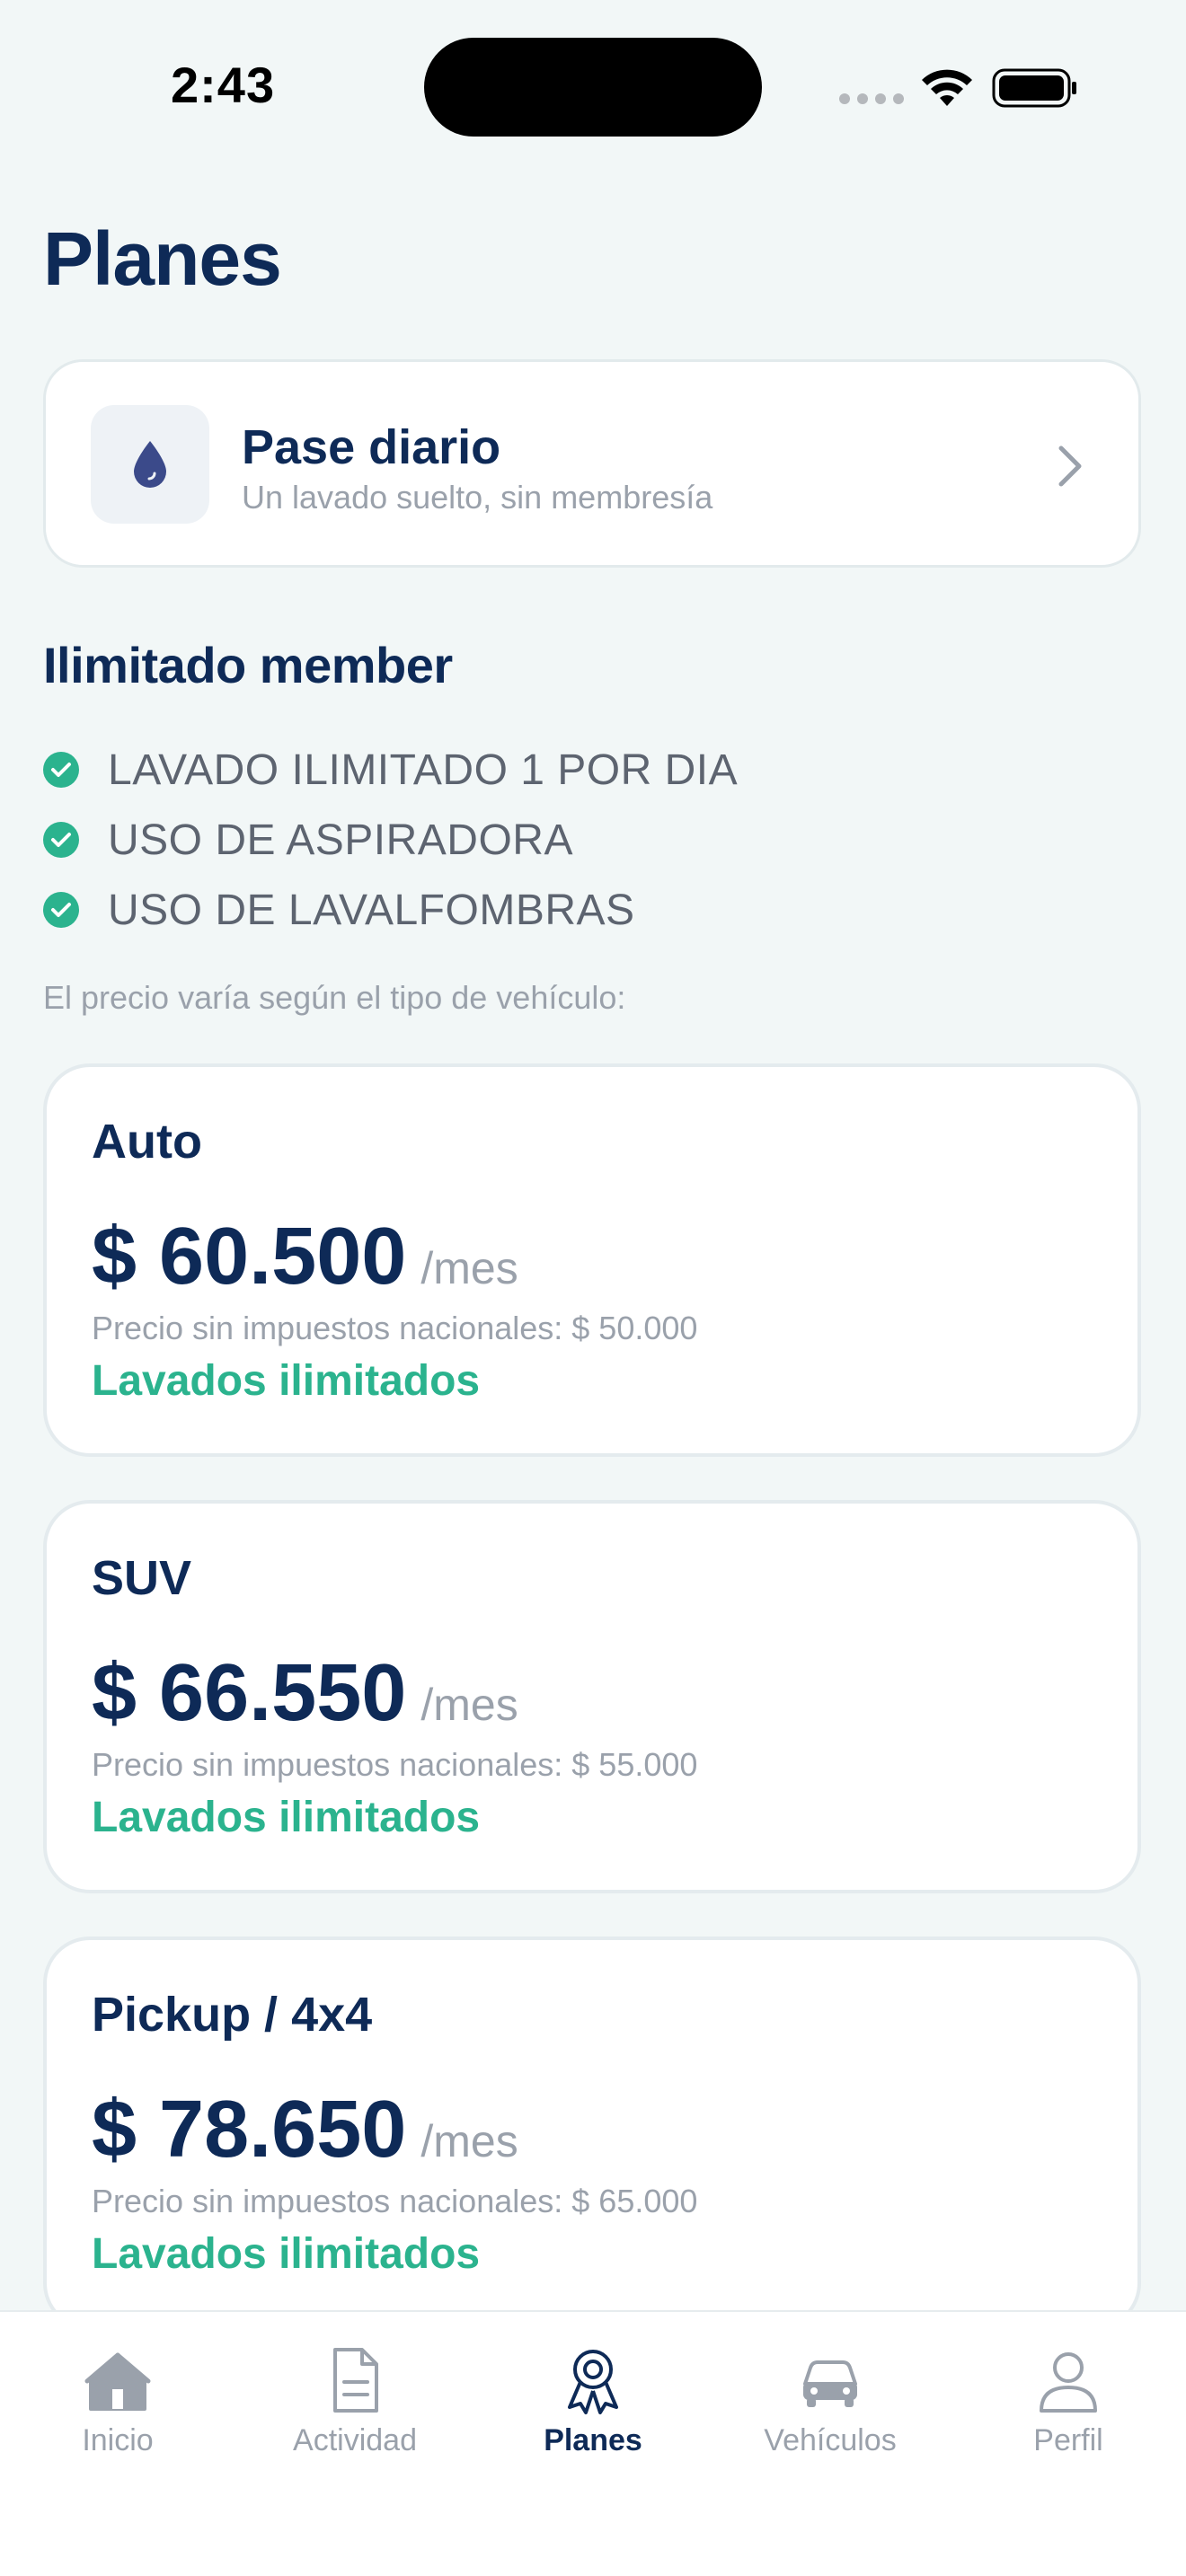 The image size is (1186, 2576). I want to click on plan-price-row: $ 78.650 /mes, so click(305, 2130).